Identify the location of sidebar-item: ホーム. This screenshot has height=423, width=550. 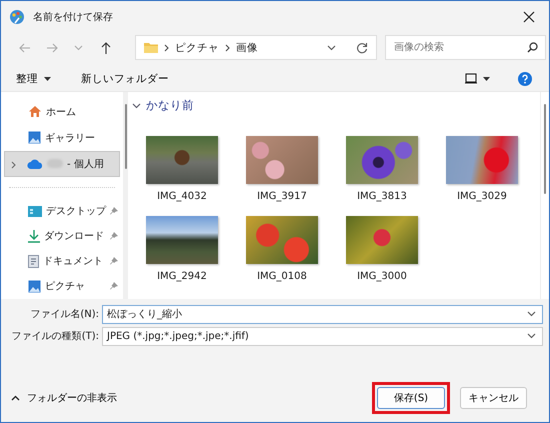
(62, 111).